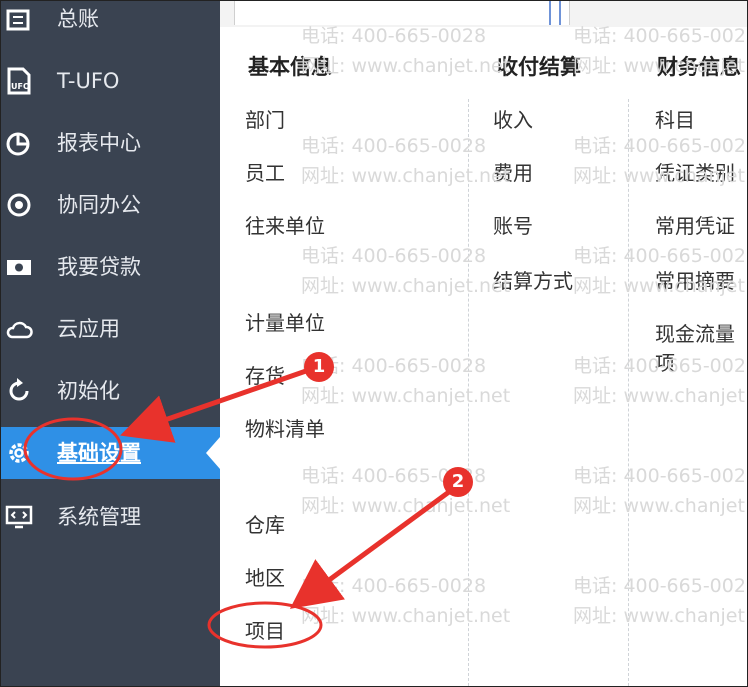 The image size is (748, 687). Describe the element at coordinates (18, 20) in the screenshot. I see `ledger-icon` at that location.